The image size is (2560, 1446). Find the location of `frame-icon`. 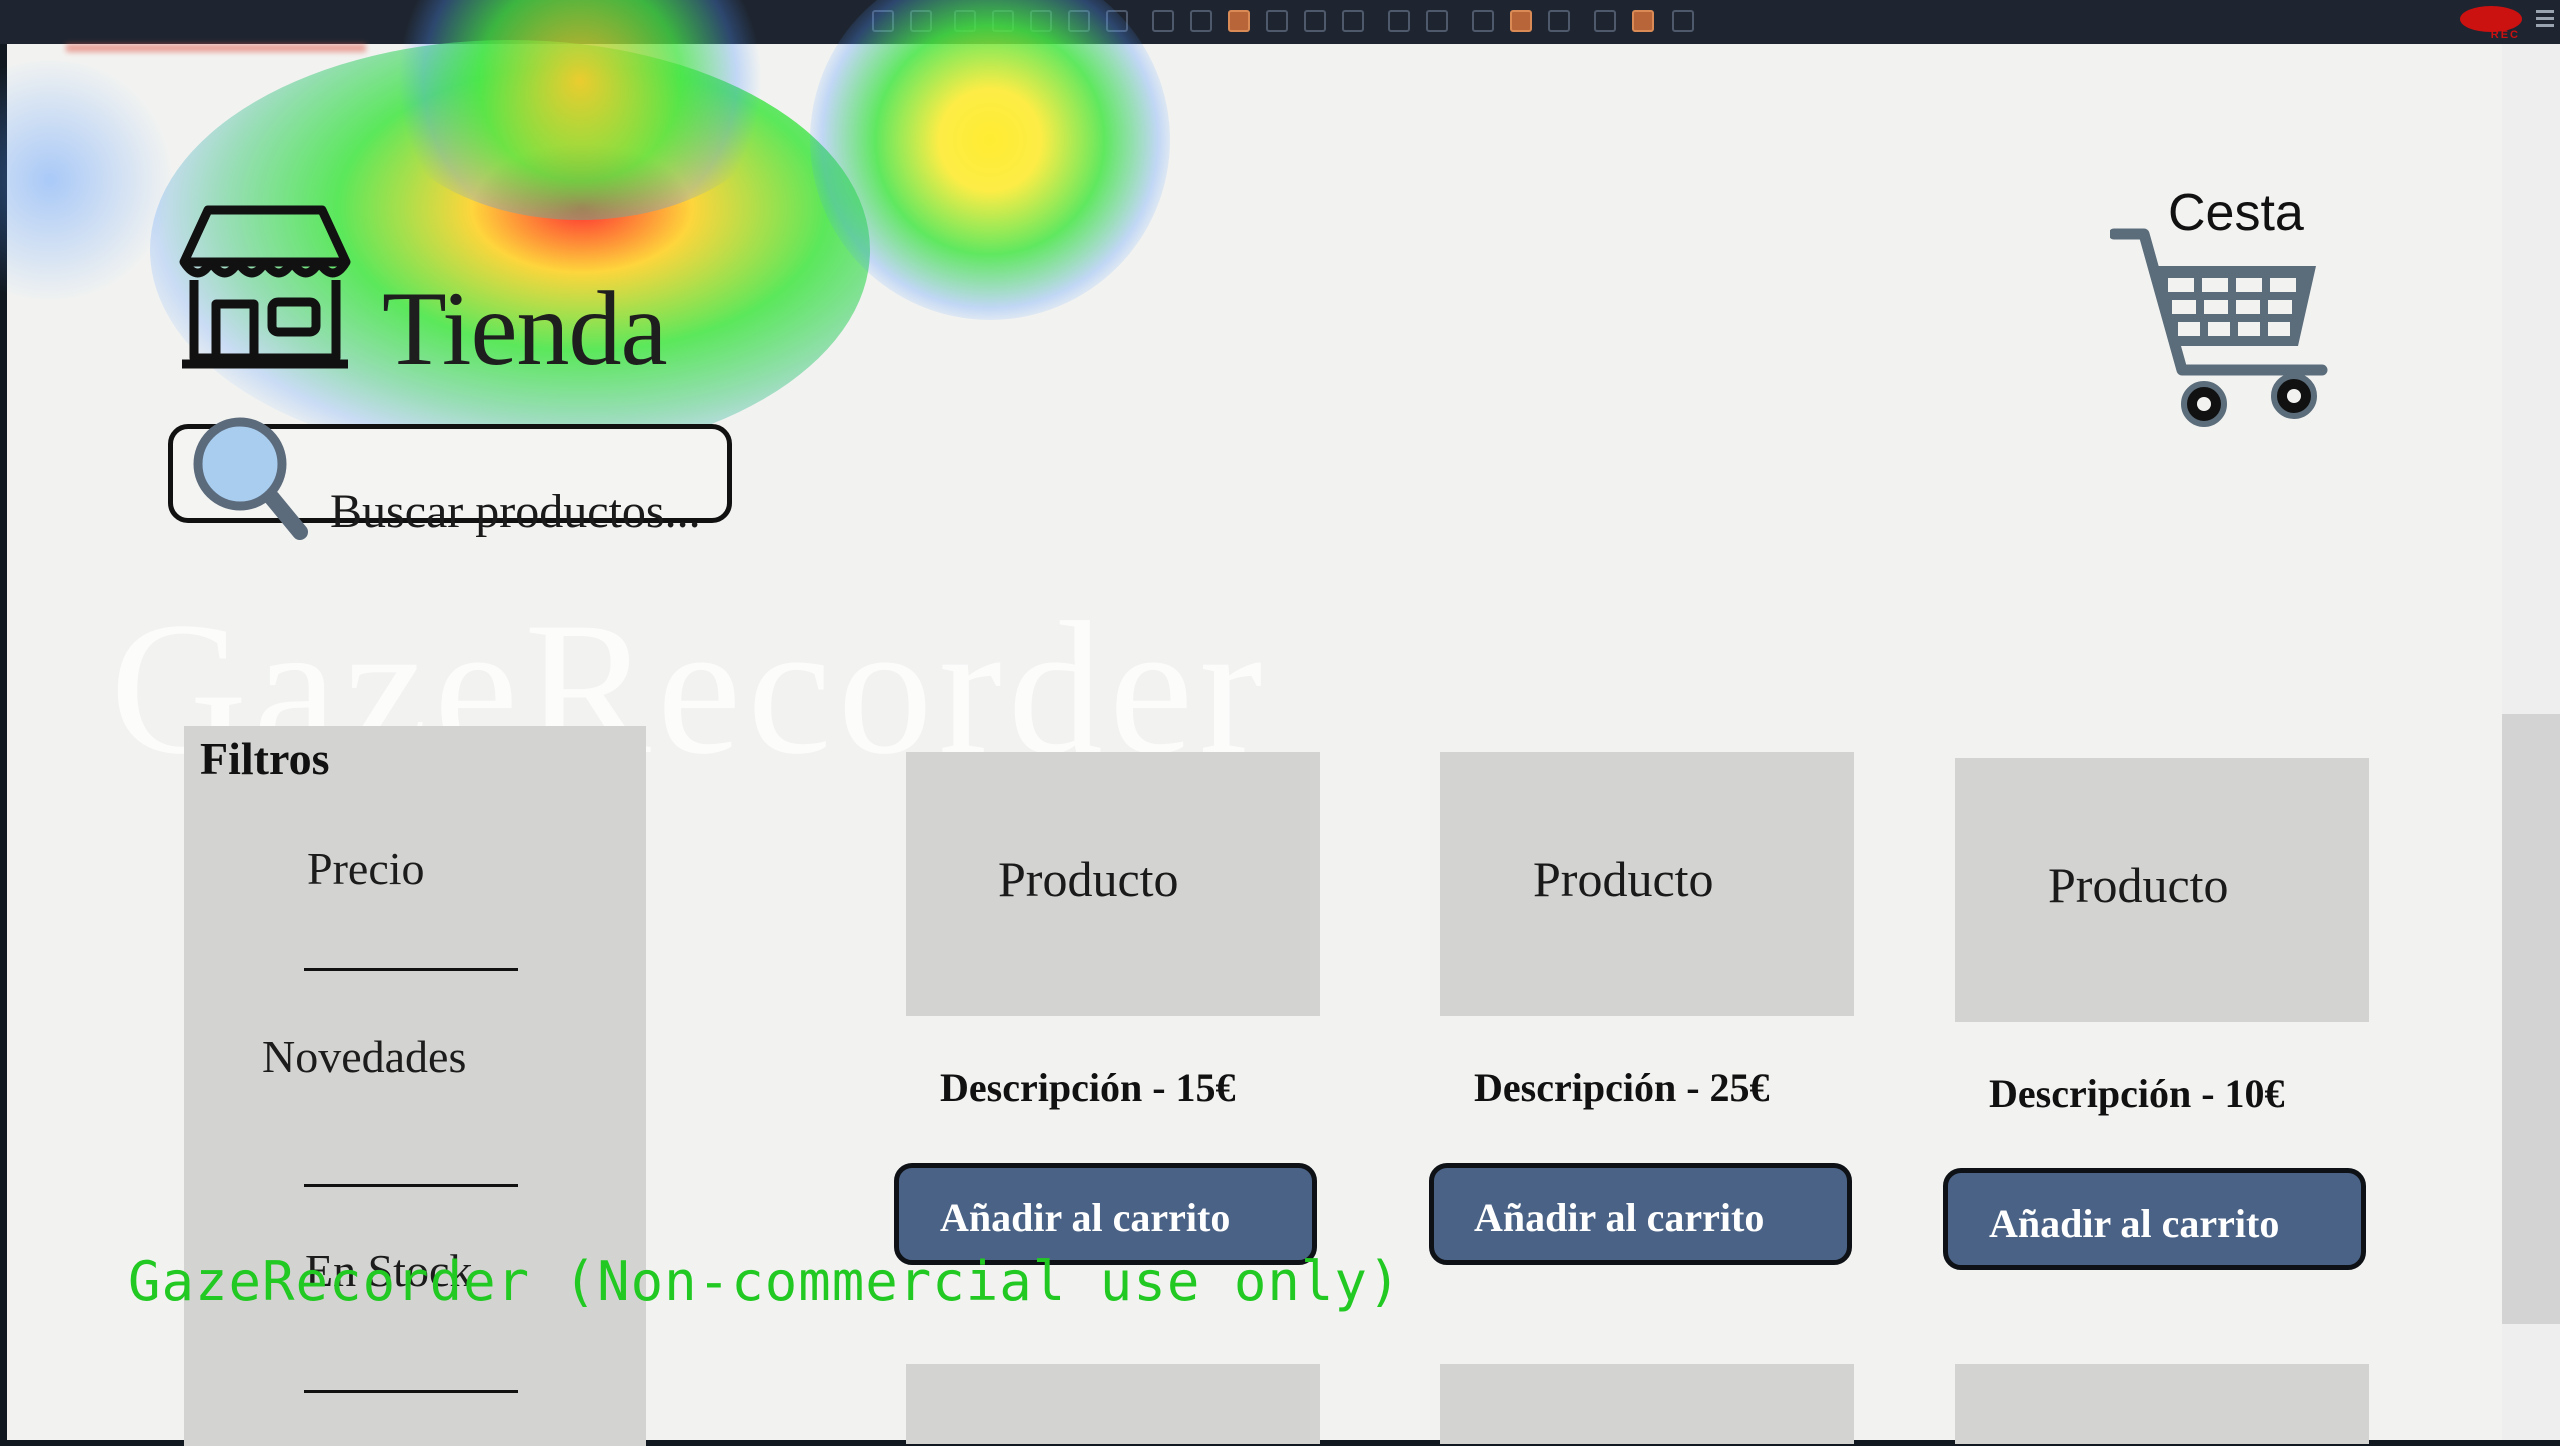

frame-icon is located at coordinates (1163, 21).